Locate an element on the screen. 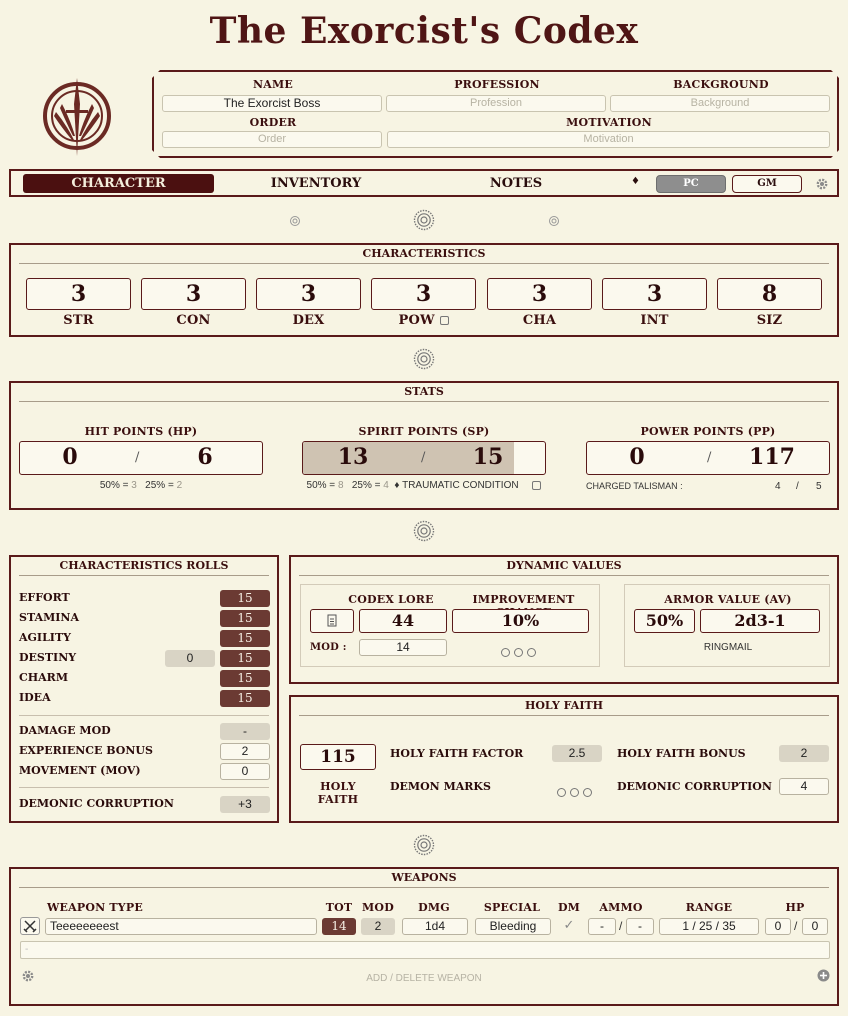 This screenshot has height=1016, width=848. destiny-label: DESTINY is located at coordinates (48, 657).